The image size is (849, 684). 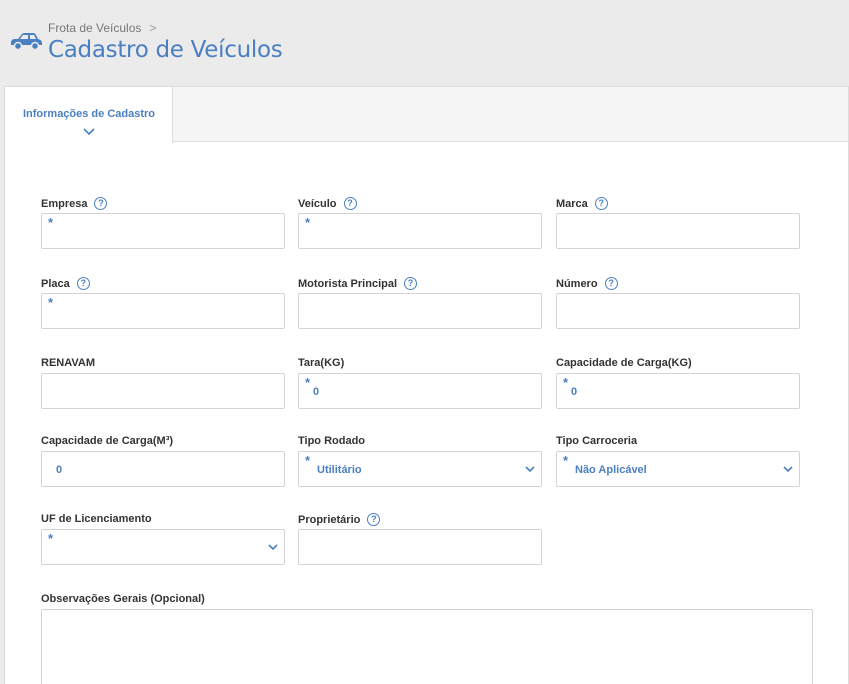 I want to click on capacidade-m3-value: 0, so click(x=59, y=470).